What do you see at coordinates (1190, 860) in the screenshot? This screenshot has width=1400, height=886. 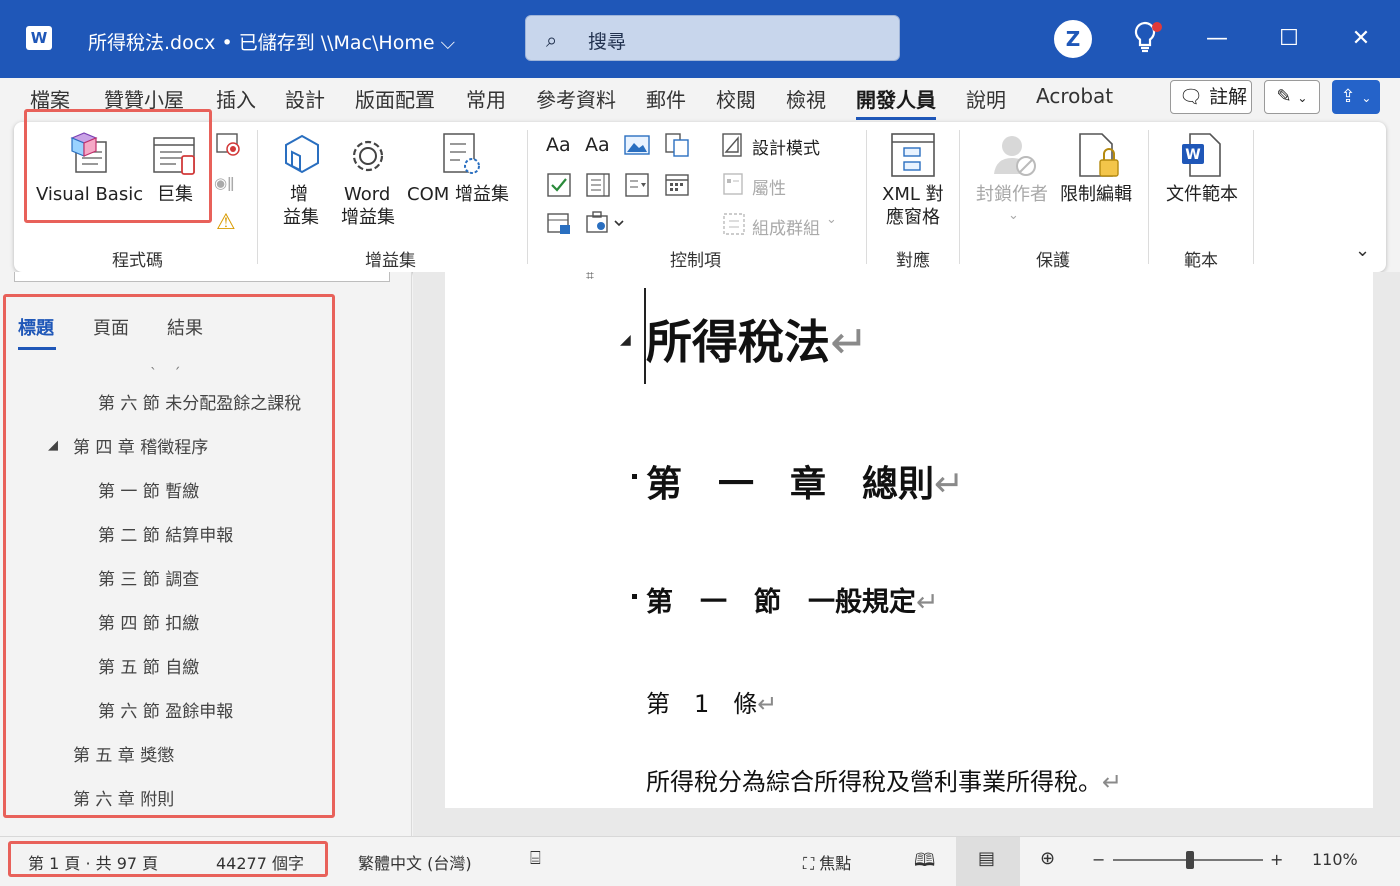 I see `zoom-slider-thumb` at bounding box center [1190, 860].